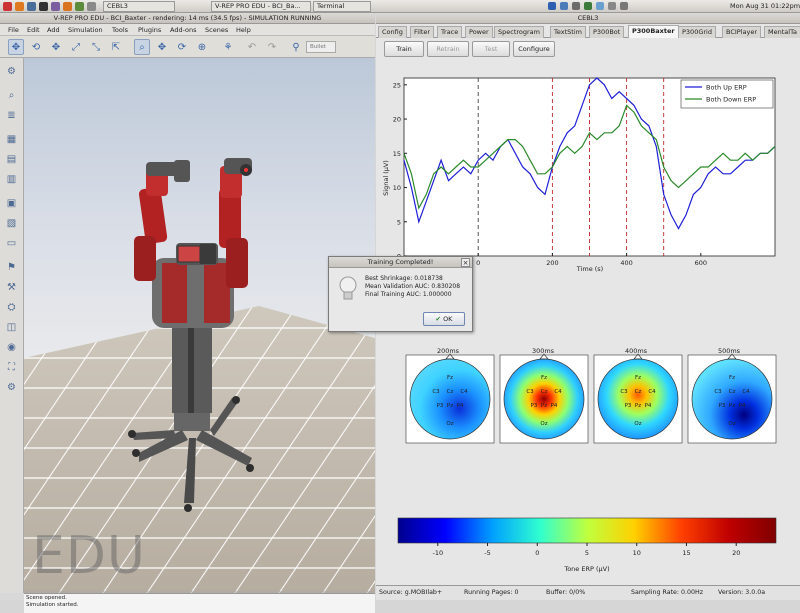 The image size is (800, 613). I want to click on electrode-label: Cz, so click(638, 392).